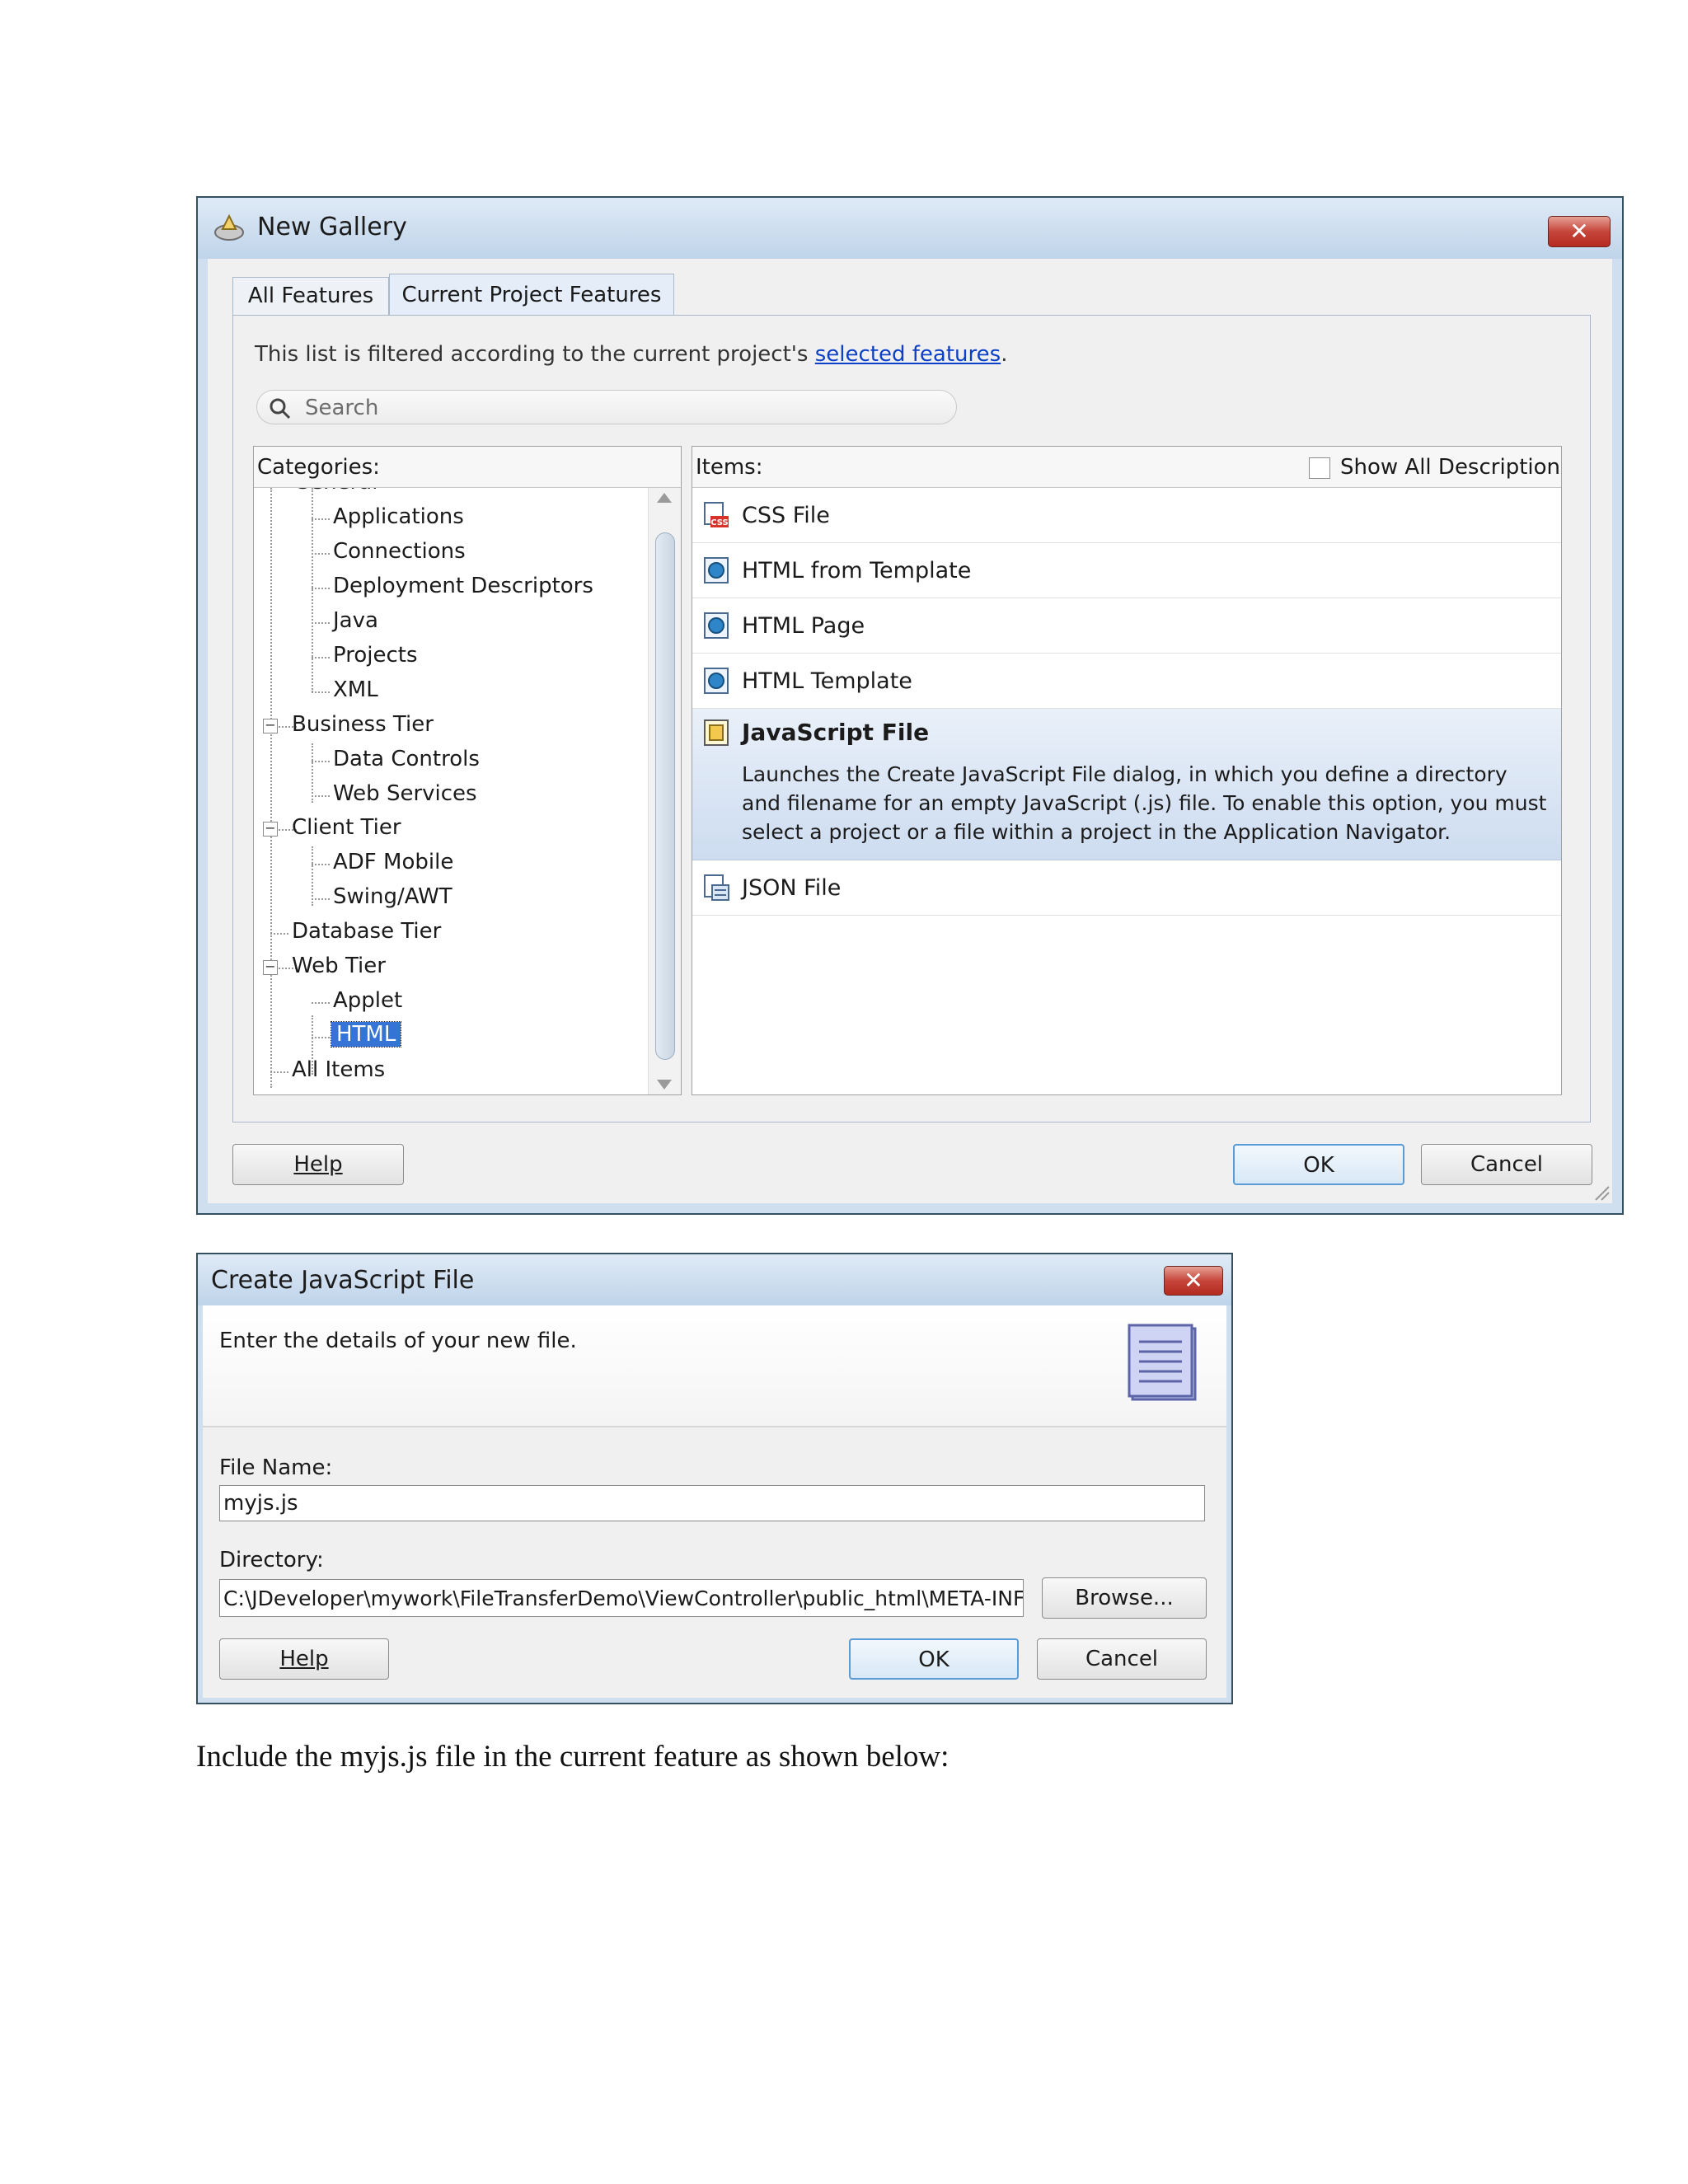 This screenshot has height=2184, width=1688. I want to click on create-js-title: Create JavaScript File, so click(343, 1280).